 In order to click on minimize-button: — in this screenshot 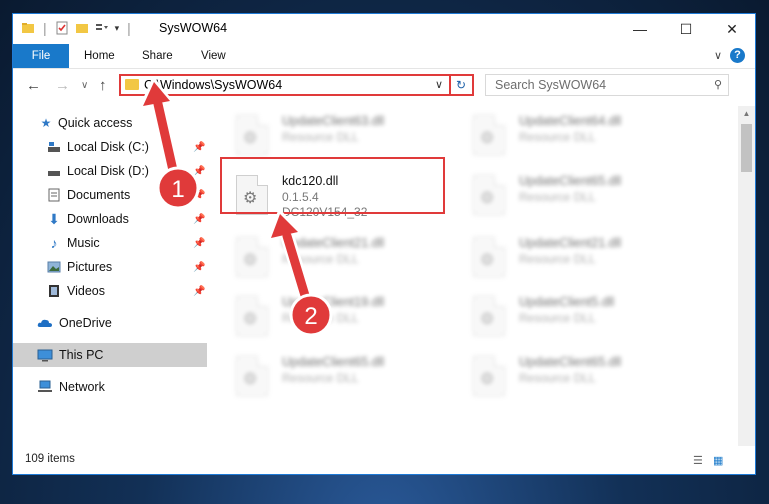, I will do `click(640, 29)`.